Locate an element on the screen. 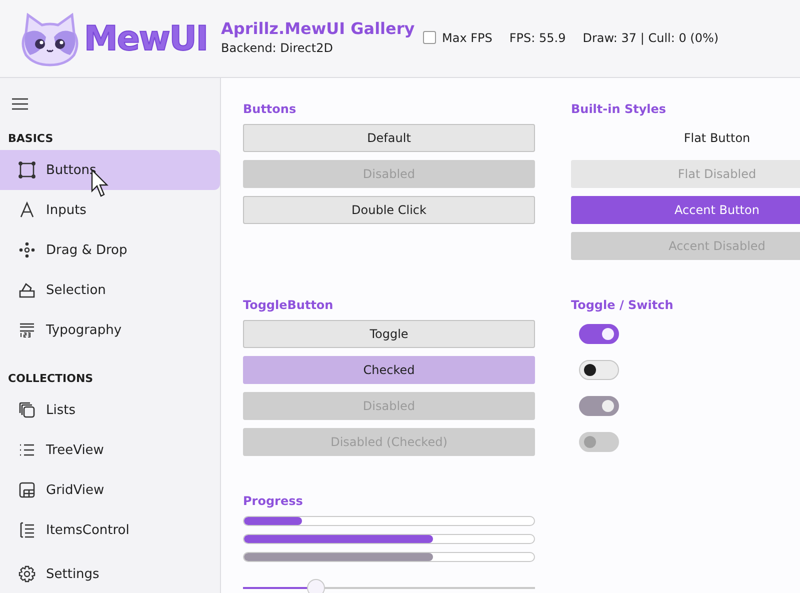 The width and height of the screenshot is (800, 593). button: Double Click is located at coordinates (389, 210).